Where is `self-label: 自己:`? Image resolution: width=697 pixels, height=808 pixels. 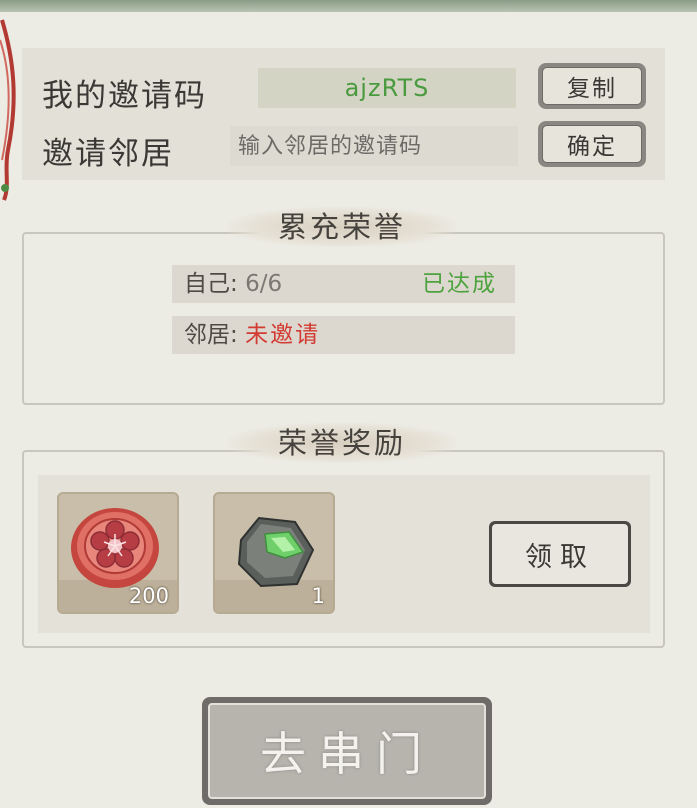
self-label: 自己: is located at coordinates (211, 284).